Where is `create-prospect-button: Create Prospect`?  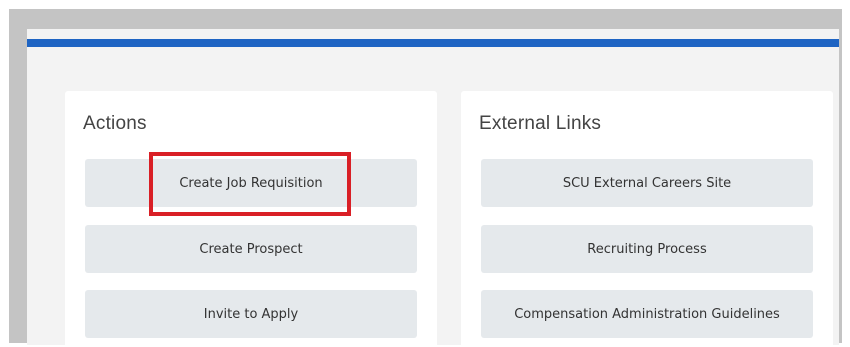
create-prospect-button: Create Prospect is located at coordinates (251, 249).